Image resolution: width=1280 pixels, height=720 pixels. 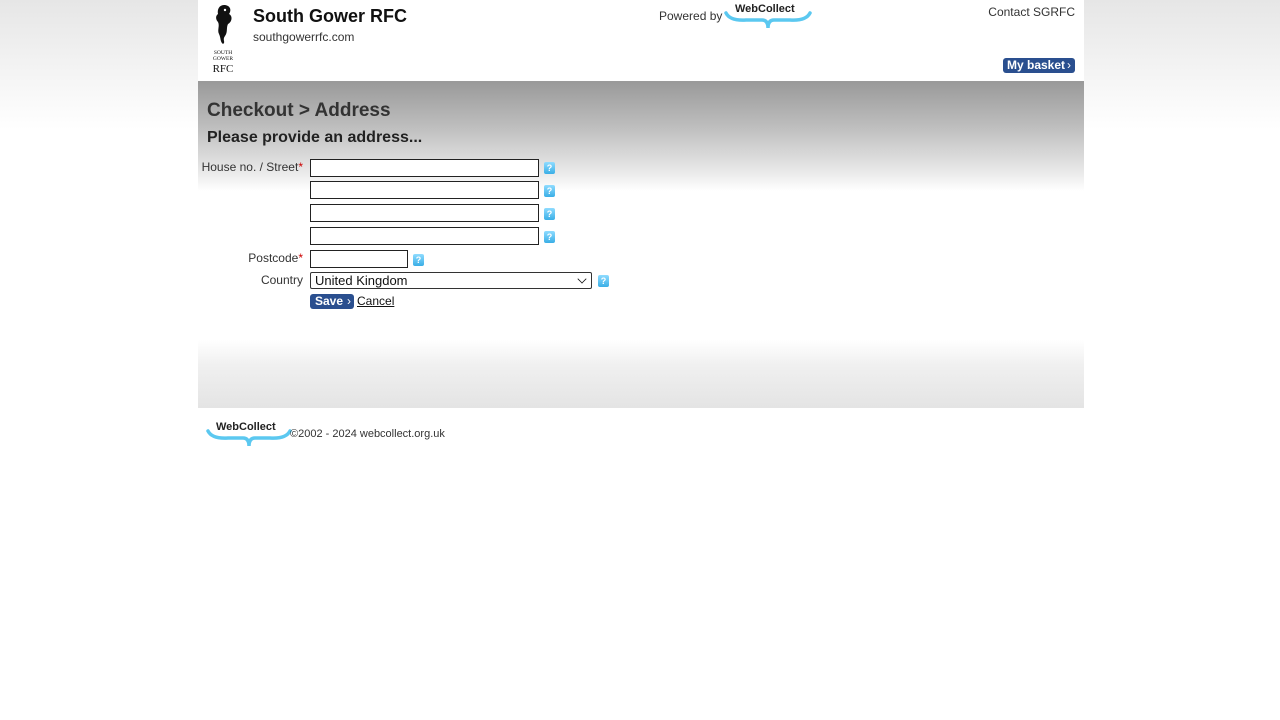 I want to click on postcode-label: Postcode*, so click(x=250, y=258).